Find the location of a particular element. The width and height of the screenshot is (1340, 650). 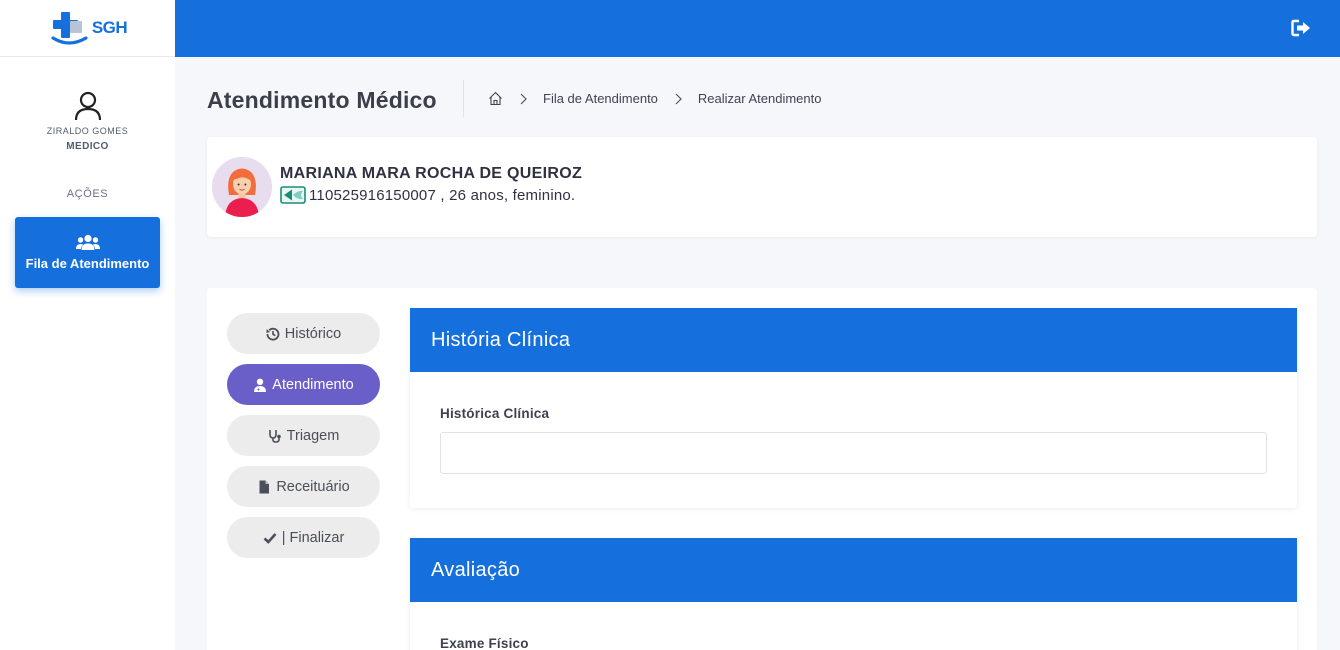

history-icon is located at coordinates (273, 334).